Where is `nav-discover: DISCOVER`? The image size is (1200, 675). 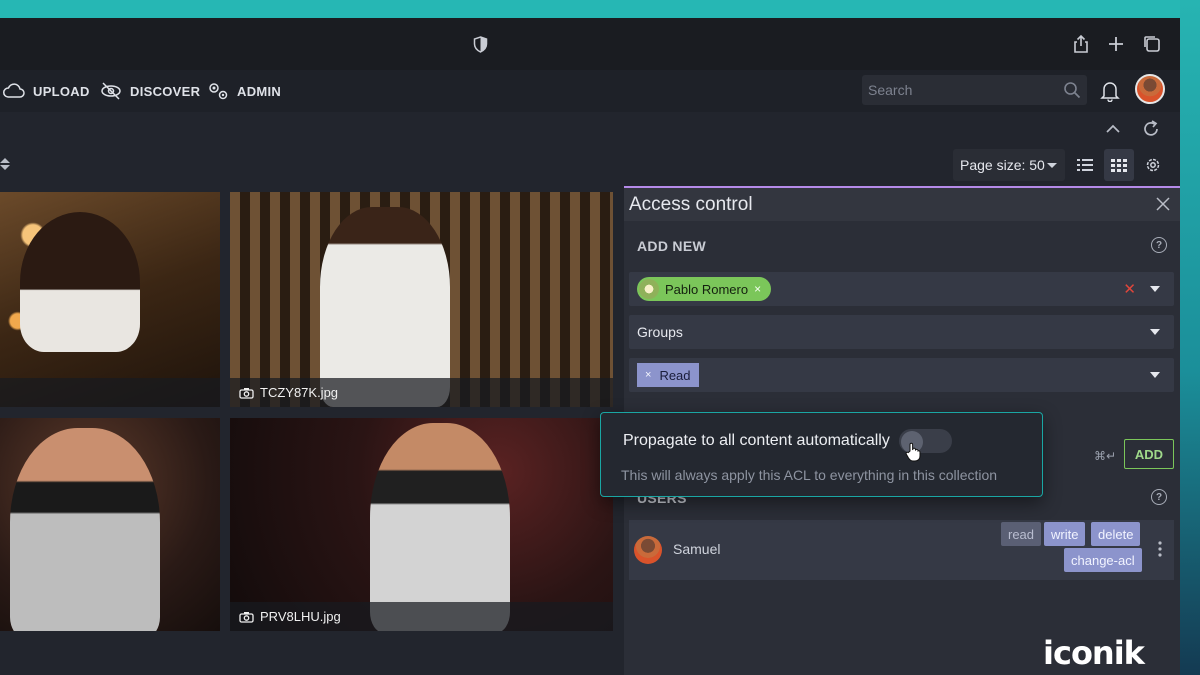 nav-discover: DISCOVER is located at coordinates (149, 91).